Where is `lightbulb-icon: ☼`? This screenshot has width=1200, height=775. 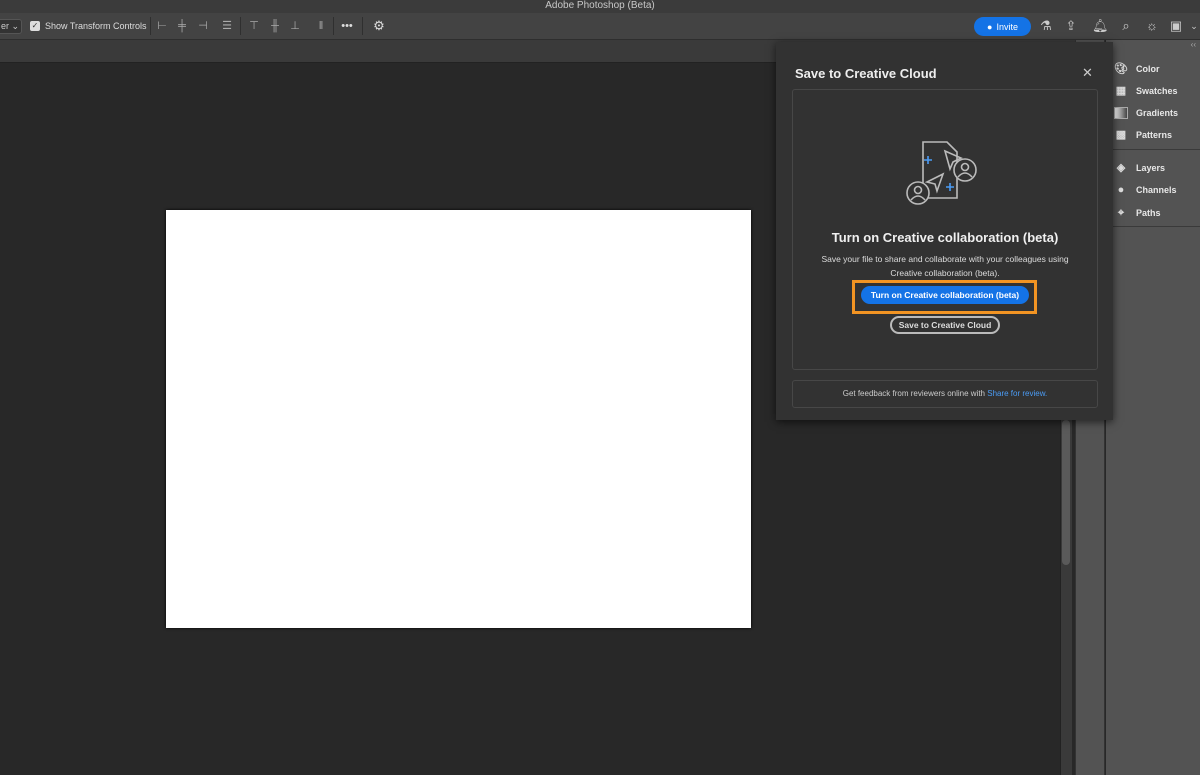 lightbulb-icon: ☼ is located at coordinates (1152, 26).